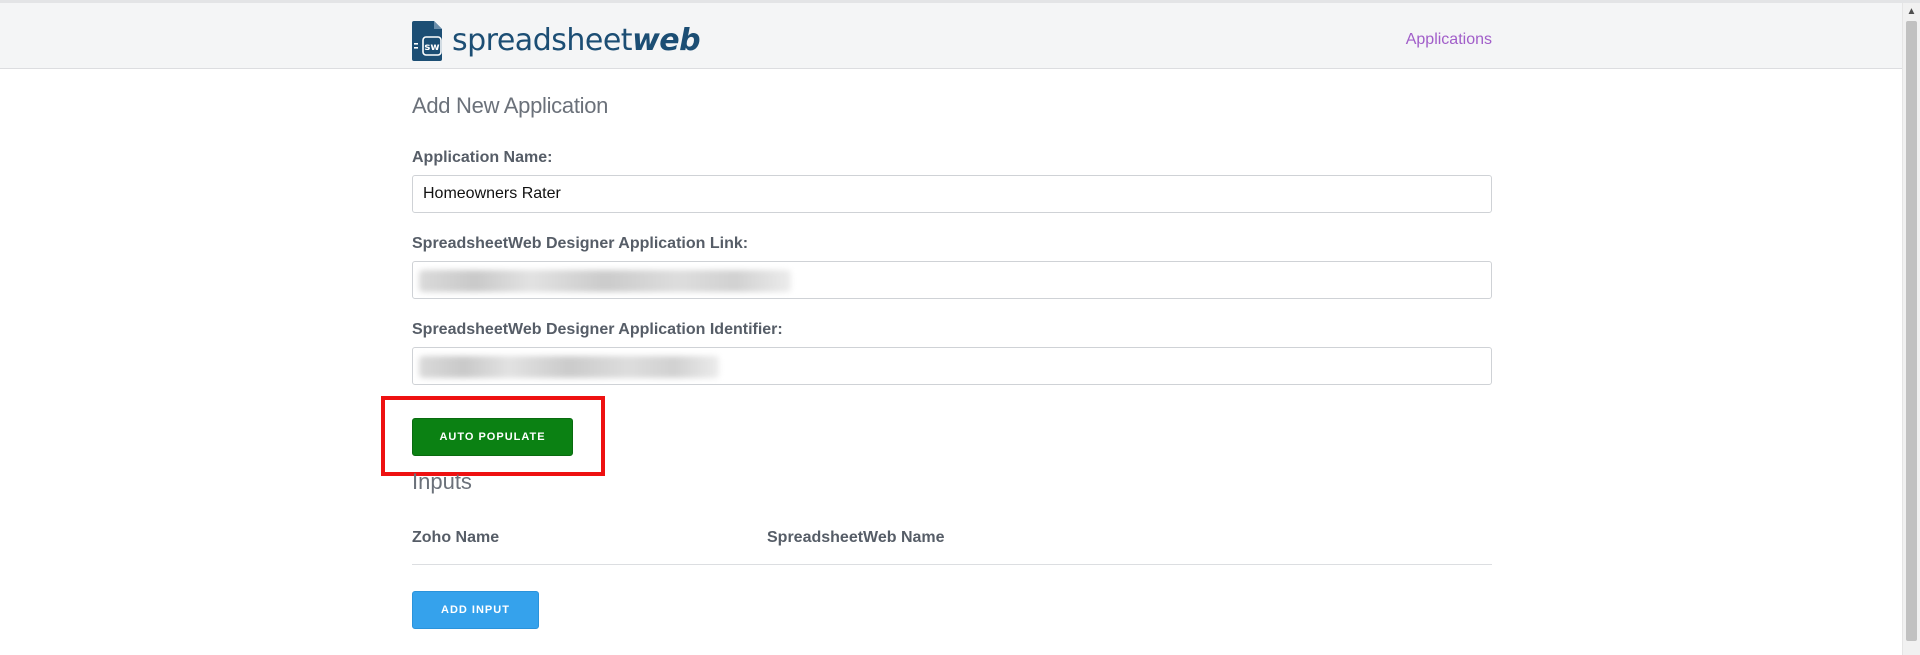  I want to click on column-zoho-name: Zoho Name, so click(456, 537).